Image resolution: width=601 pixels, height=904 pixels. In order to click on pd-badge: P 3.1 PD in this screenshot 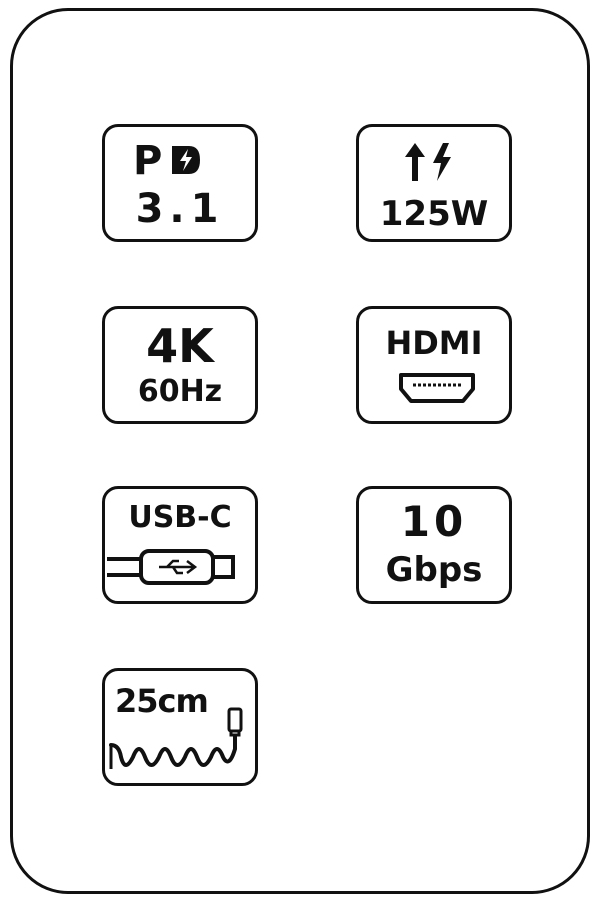, I will do `click(180, 183)`.